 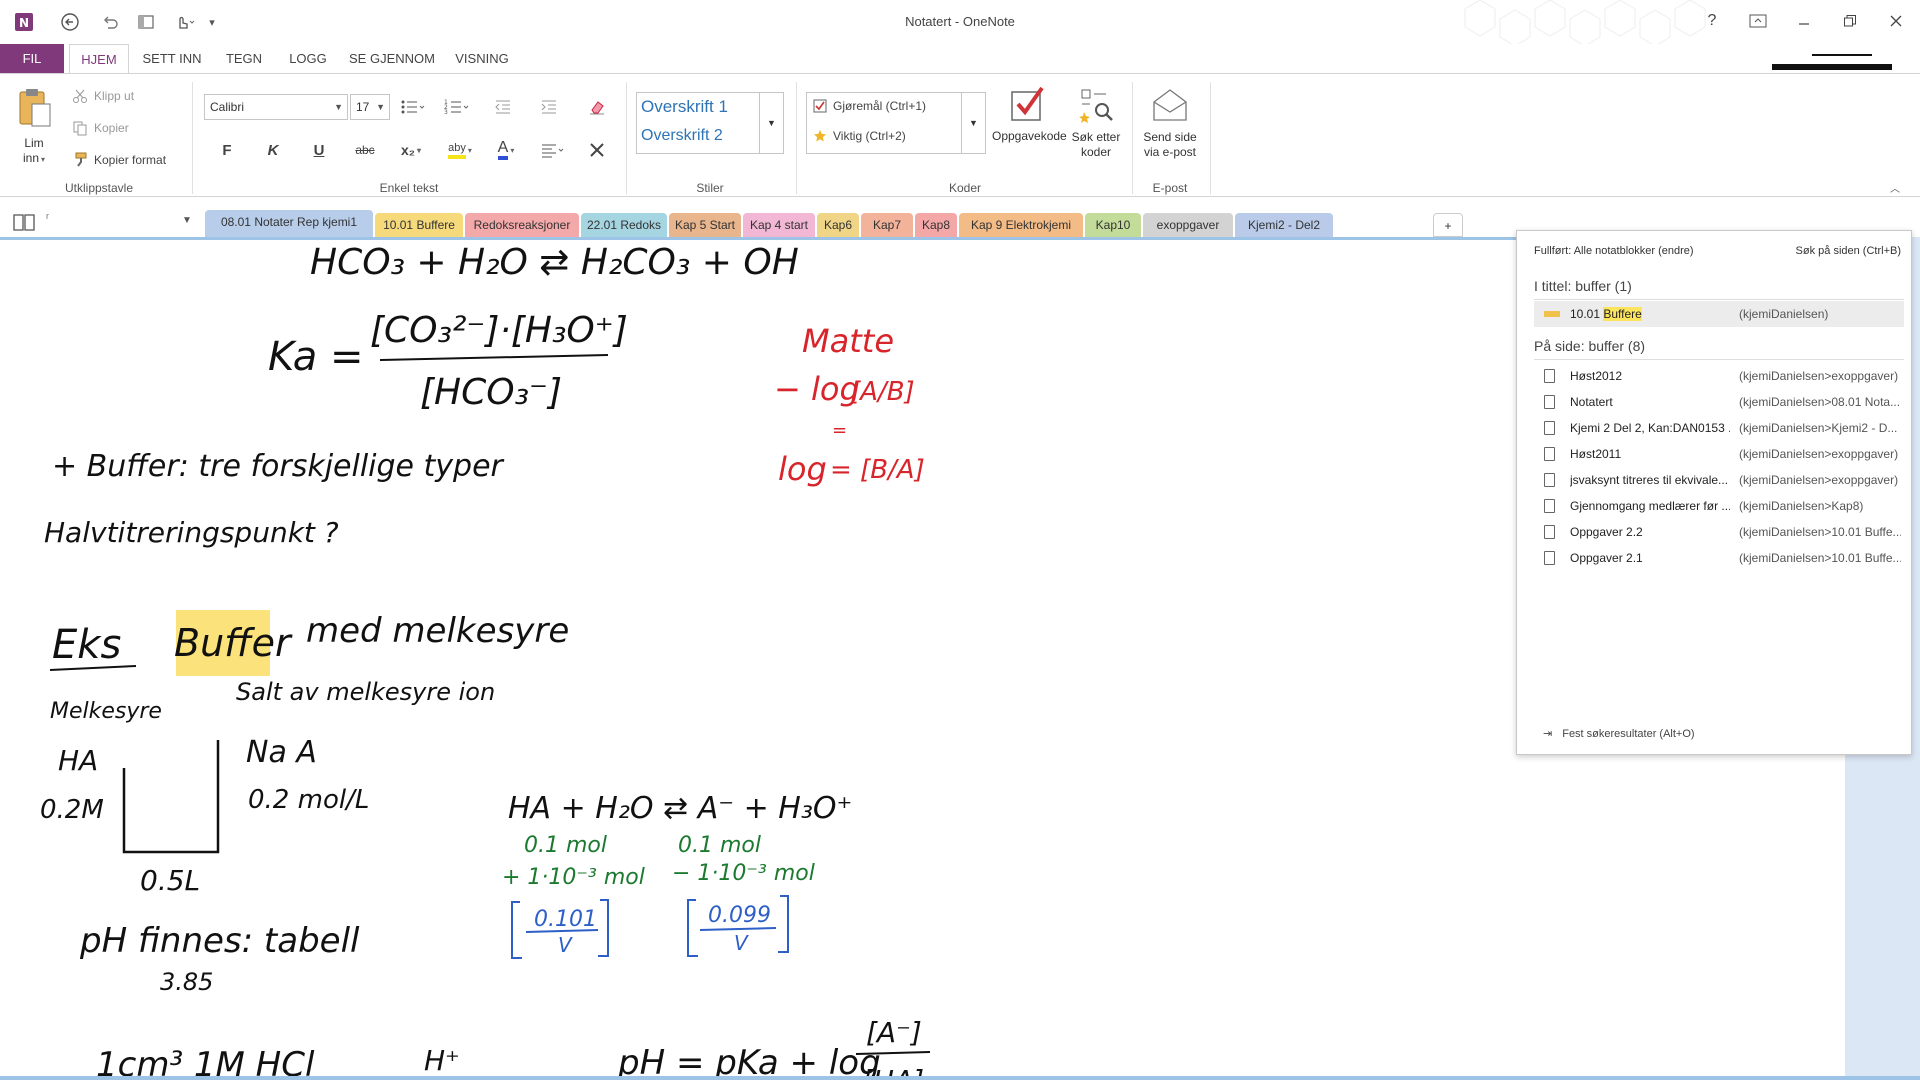 I want to click on help-button: ?, so click(x=1712, y=21).